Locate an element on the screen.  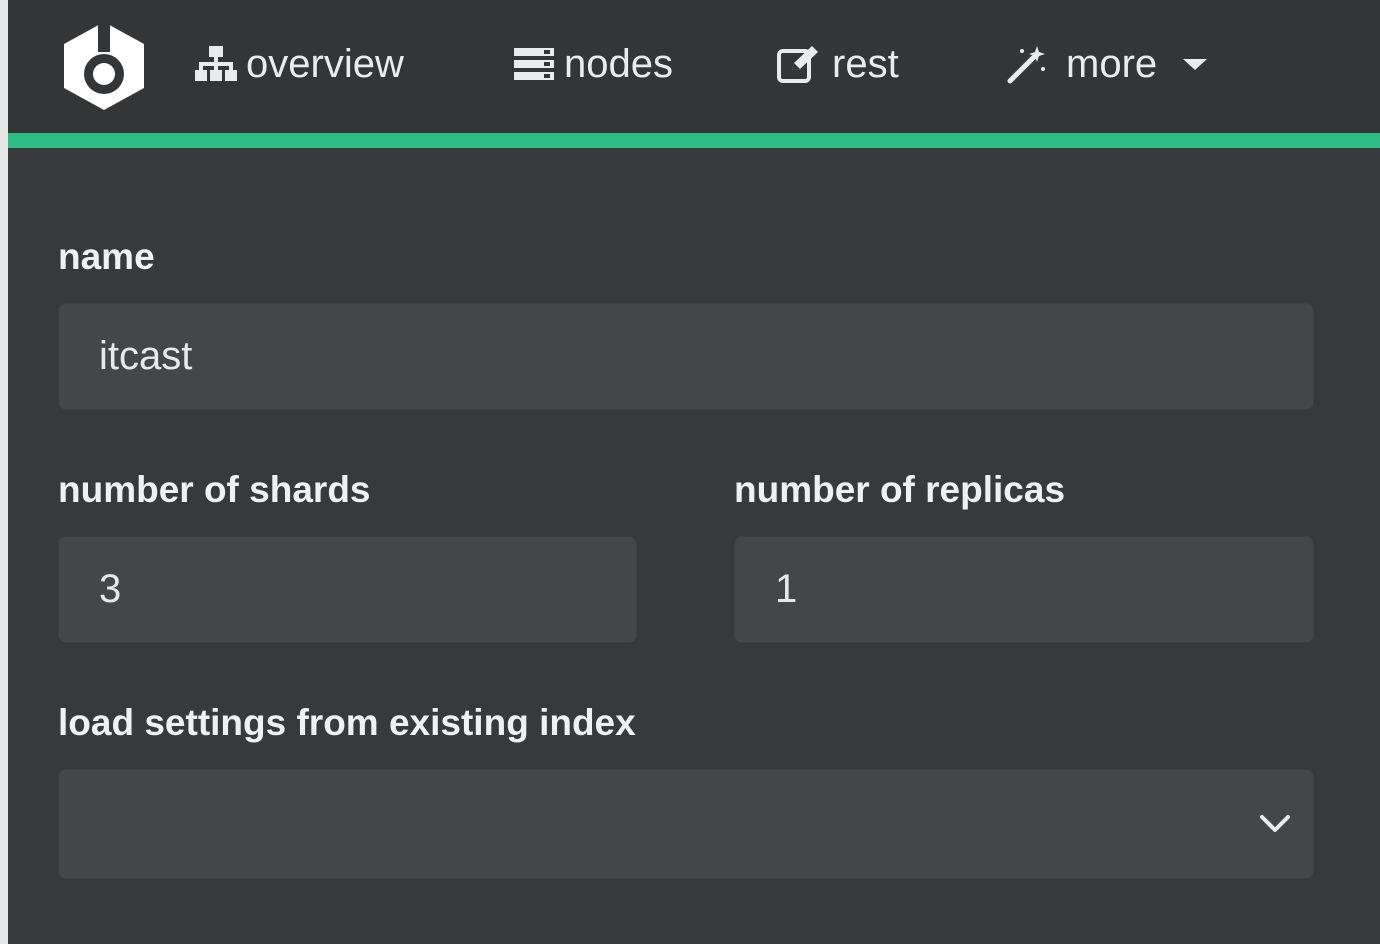
nav-more-dropdown: more is located at coordinates (1107, 64).